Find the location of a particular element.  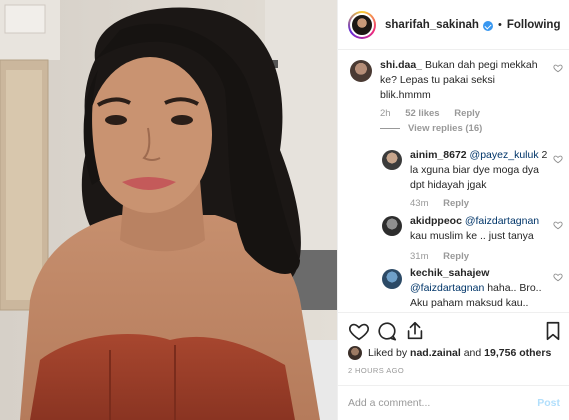

comment-meta: 43m Reply is located at coordinates (445, 203).